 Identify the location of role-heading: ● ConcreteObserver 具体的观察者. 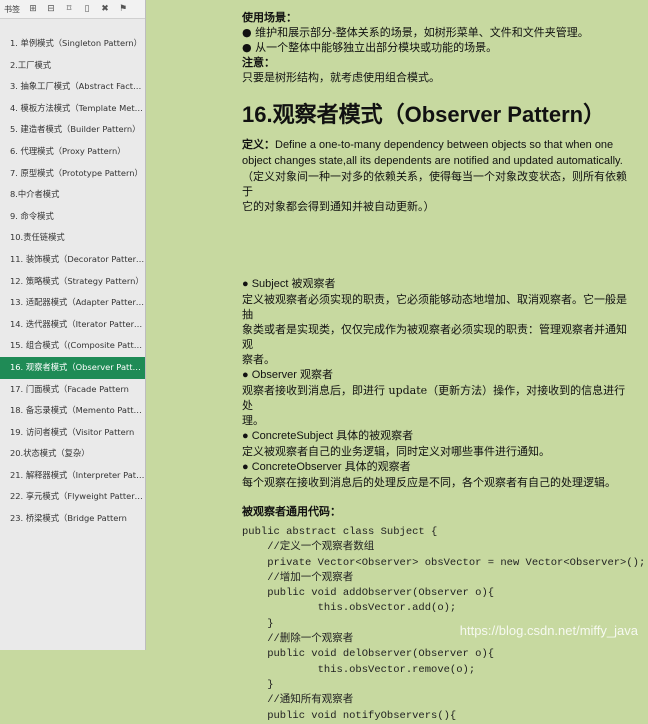
(326, 467).